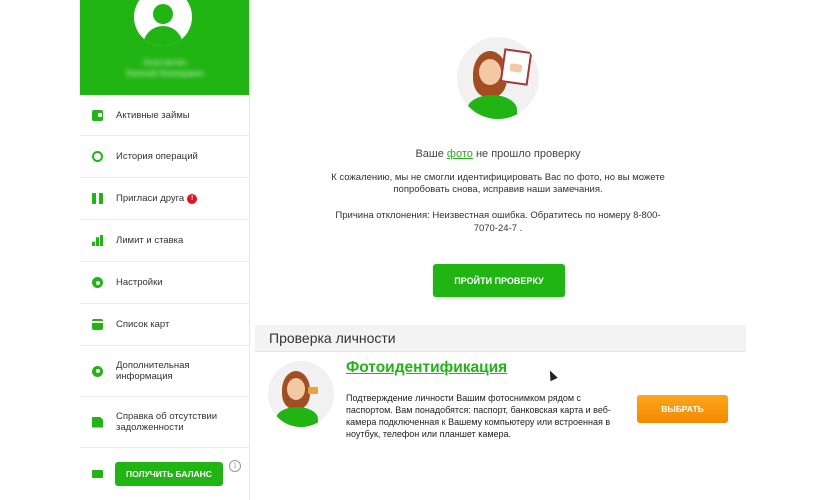  I want to click on avatar, so click(163, 23).